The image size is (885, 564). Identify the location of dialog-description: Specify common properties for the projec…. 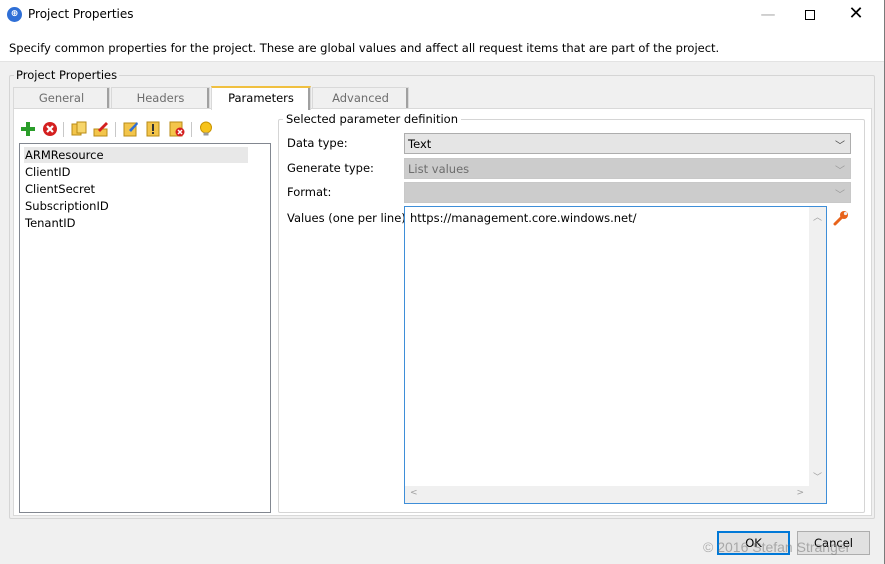
(442, 46).